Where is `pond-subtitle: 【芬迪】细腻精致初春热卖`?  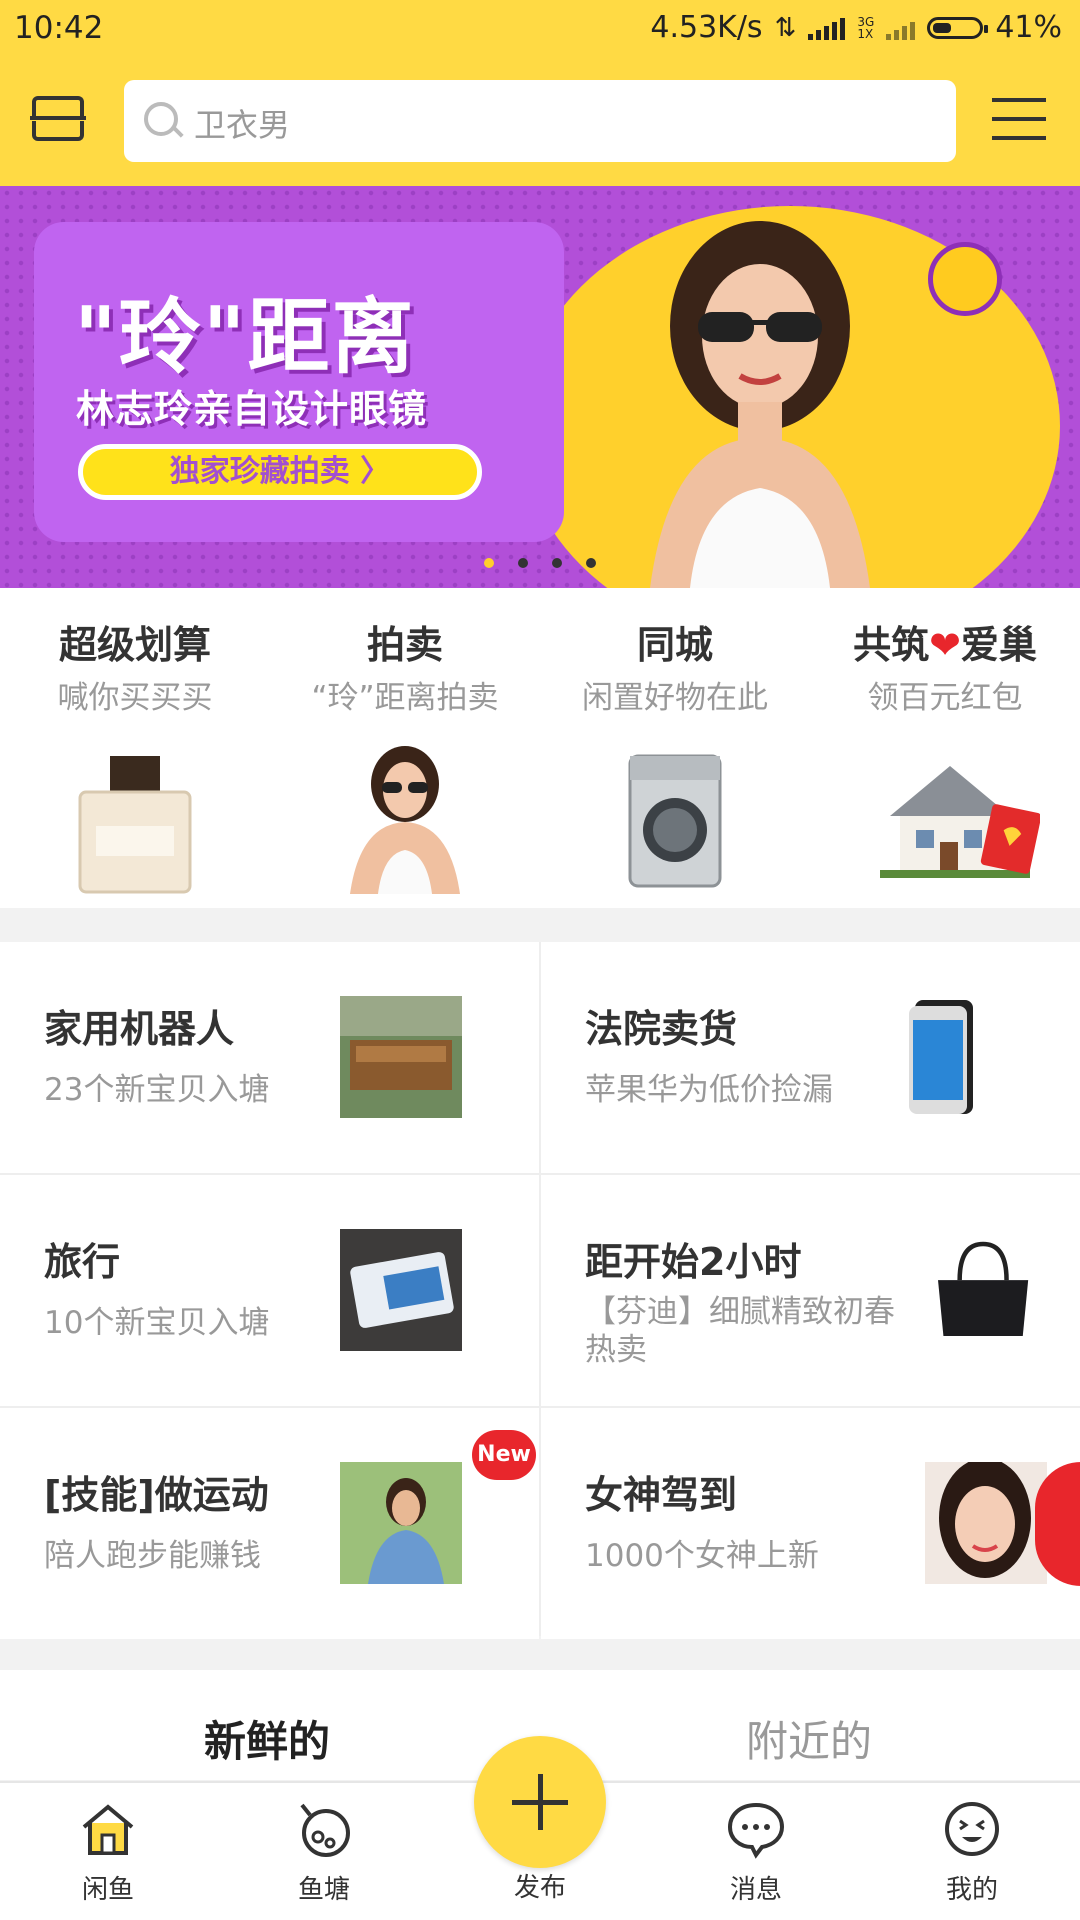
pond-subtitle: 【芬迪】细腻精致初春热卖 is located at coordinates (740, 1331).